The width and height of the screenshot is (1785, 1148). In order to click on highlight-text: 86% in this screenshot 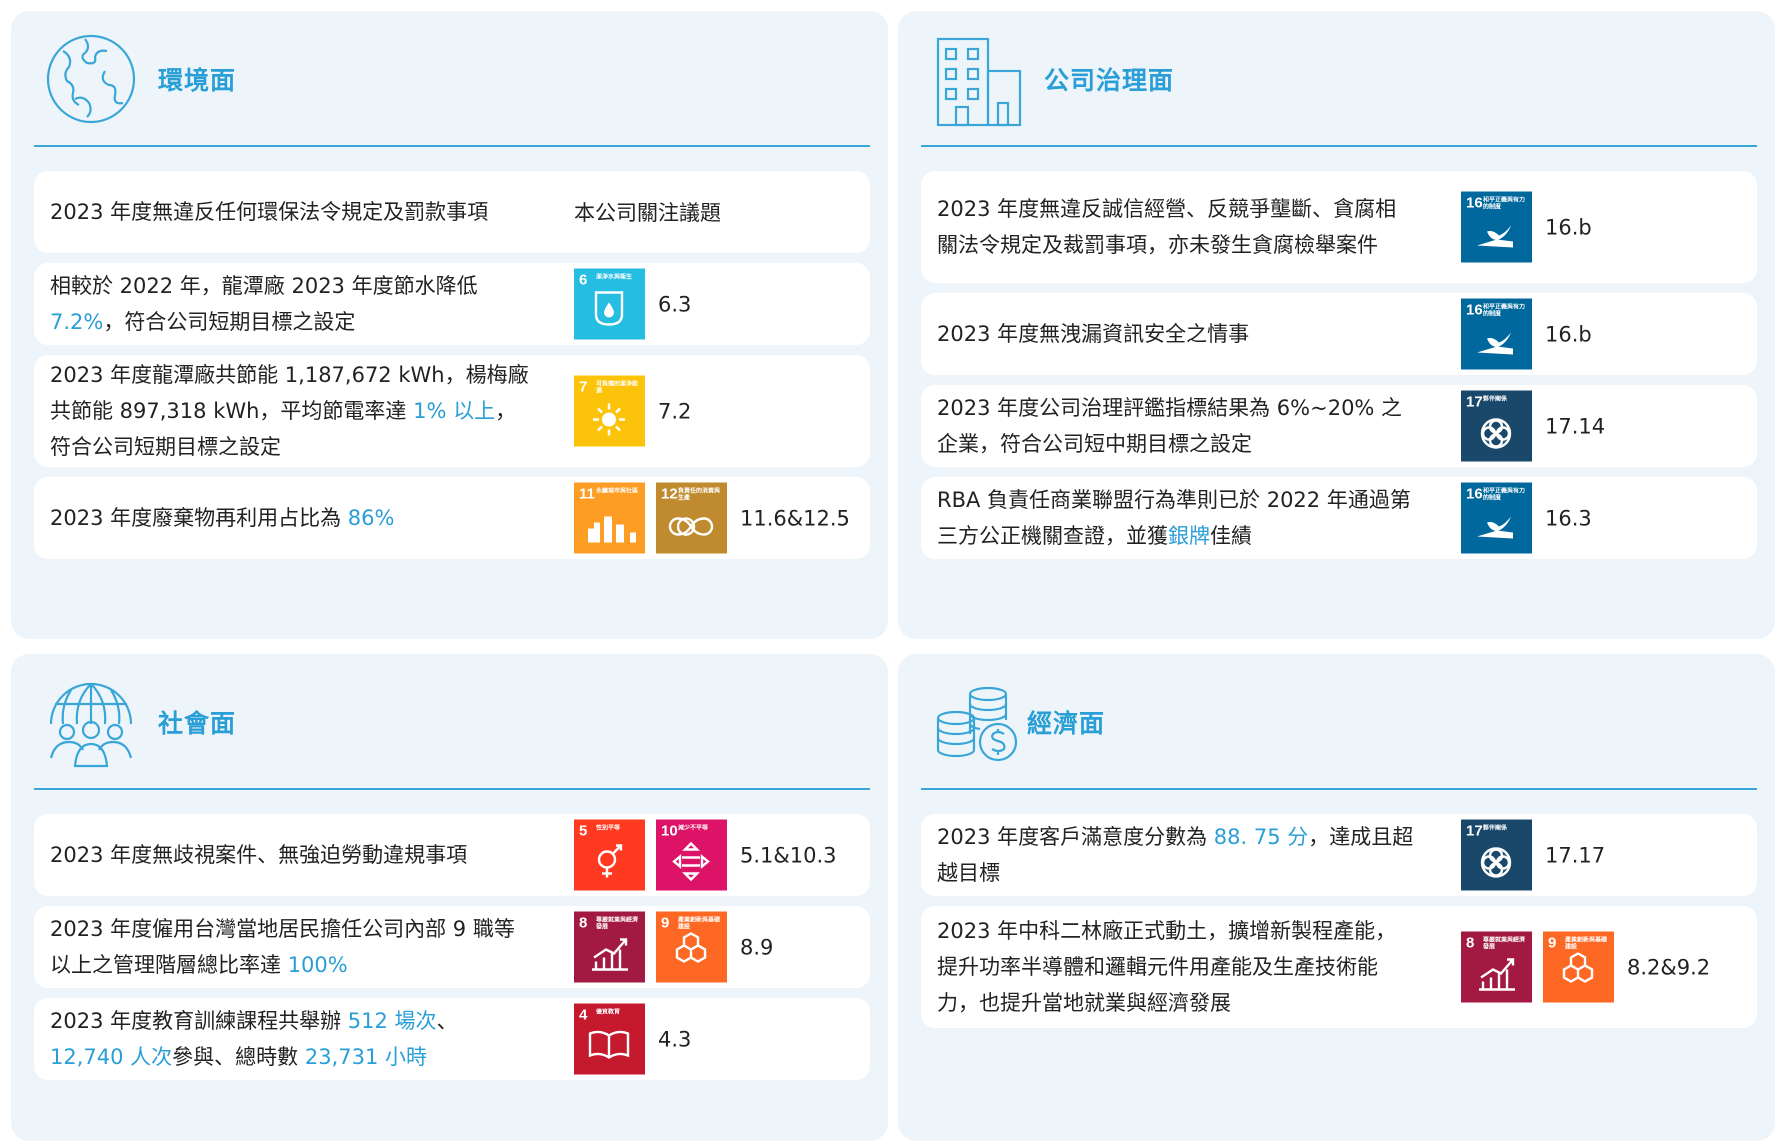, I will do `click(371, 518)`.